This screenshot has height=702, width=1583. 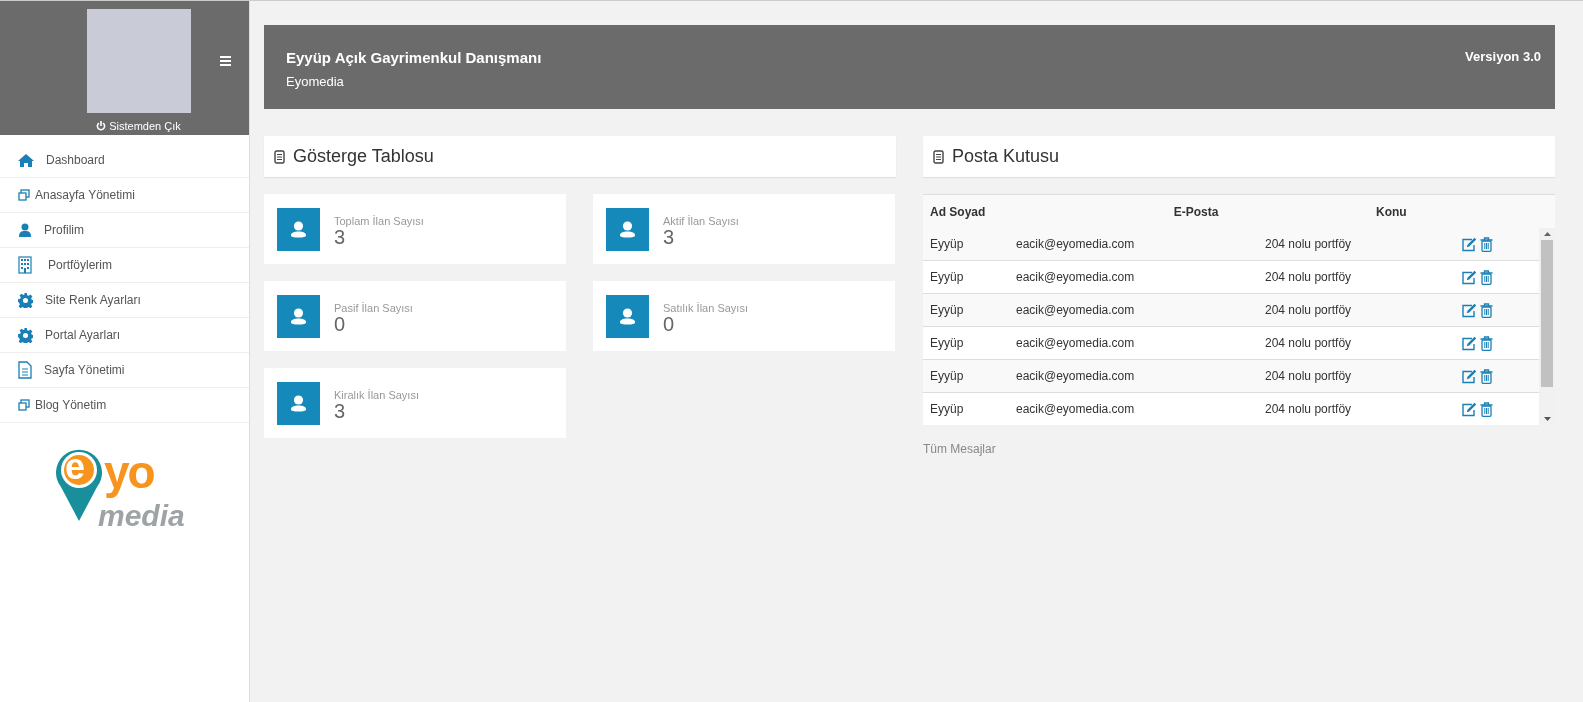 I want to click on column-header: E-Posta, so click(x=1196, y=211).